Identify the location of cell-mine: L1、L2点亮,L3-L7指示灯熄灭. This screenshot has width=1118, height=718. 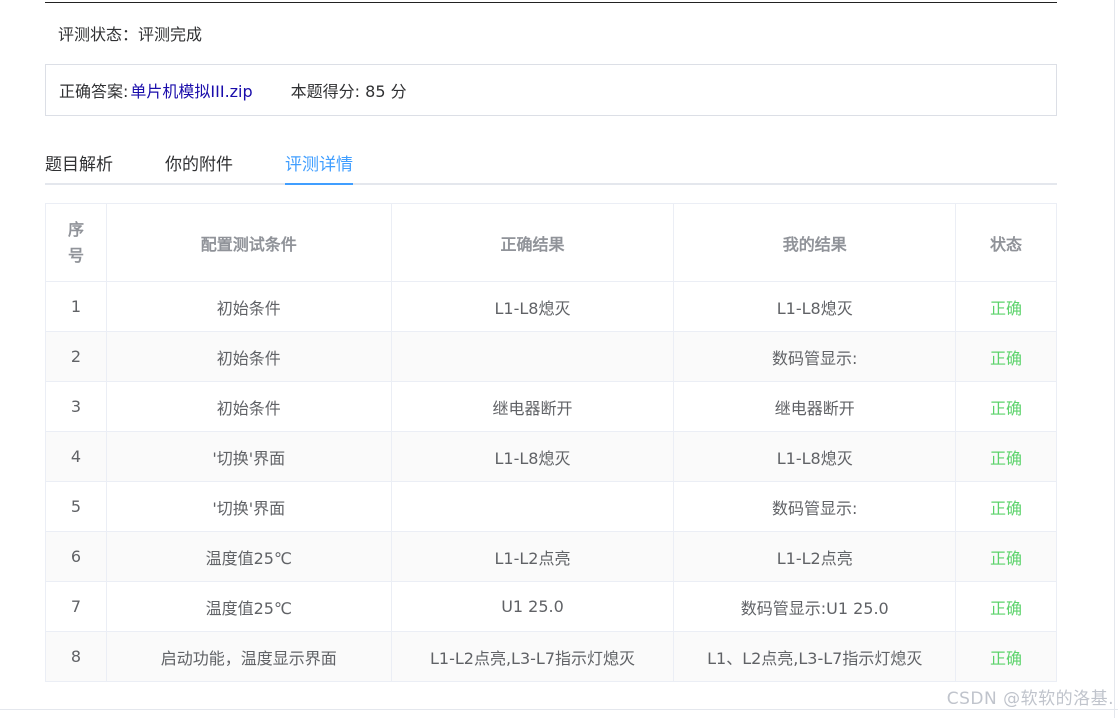
(815, 656).